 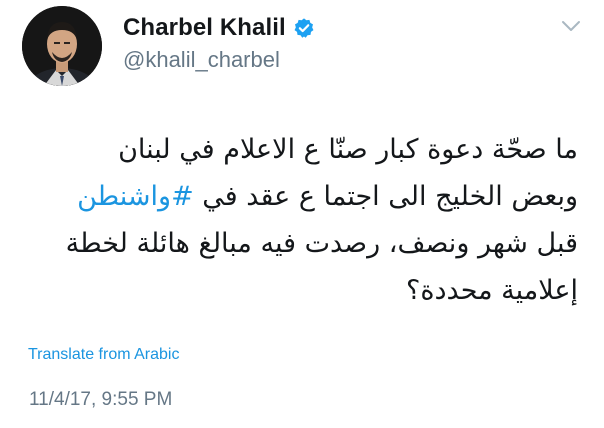 I want to click on author-name-row: Charbel Khalil, so click(x=219, y=28).